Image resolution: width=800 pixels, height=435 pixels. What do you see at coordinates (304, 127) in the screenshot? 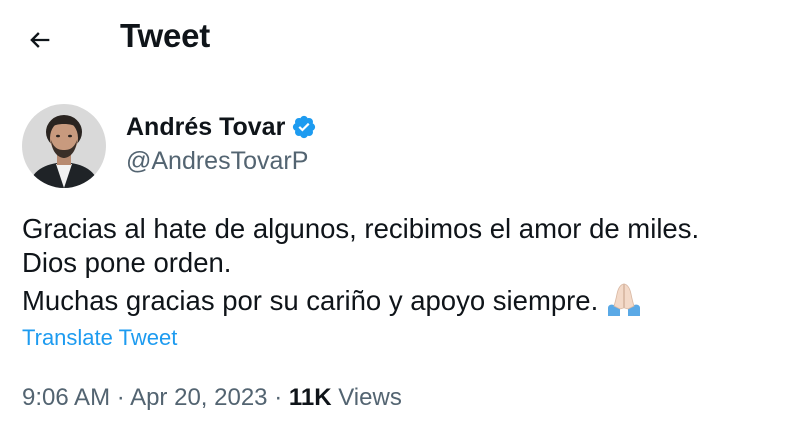
I see `verified-badge-icon` at bounding box center [304, 127].